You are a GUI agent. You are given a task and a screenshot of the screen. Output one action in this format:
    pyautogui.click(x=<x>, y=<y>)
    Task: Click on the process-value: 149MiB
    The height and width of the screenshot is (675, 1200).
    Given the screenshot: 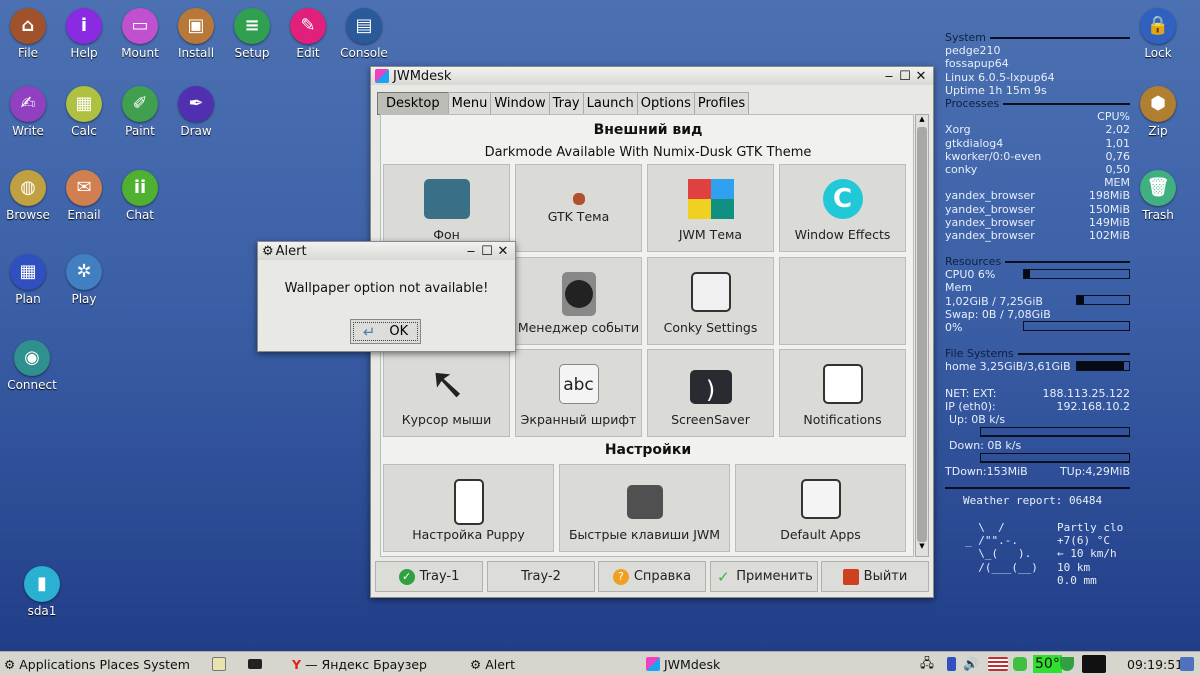 What is the action you would take?
    pyautogui.click(x=1109, y=222)
    